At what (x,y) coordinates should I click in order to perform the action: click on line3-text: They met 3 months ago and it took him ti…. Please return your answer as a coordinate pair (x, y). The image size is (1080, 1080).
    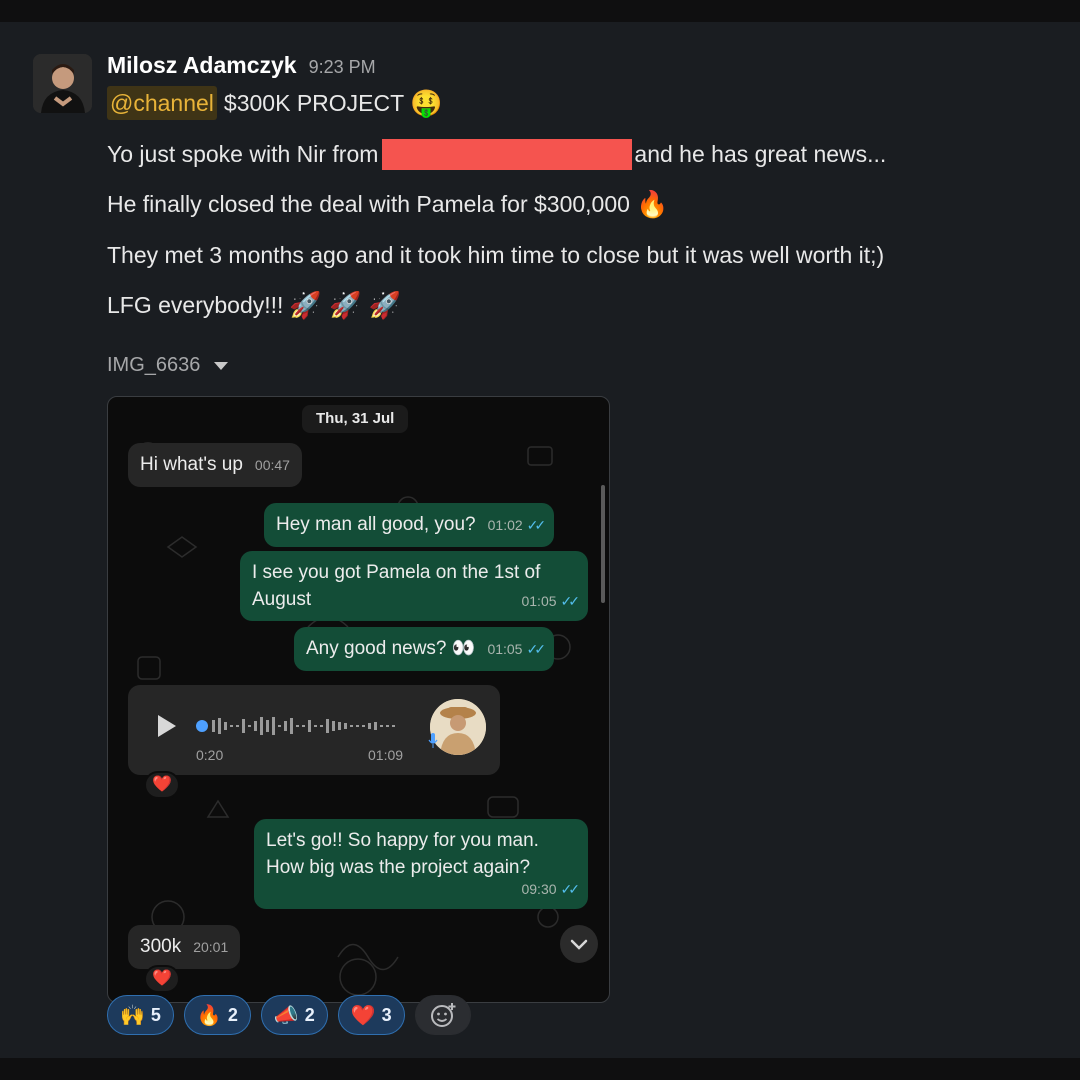
    Looking at the image, I should click on (496, 255).